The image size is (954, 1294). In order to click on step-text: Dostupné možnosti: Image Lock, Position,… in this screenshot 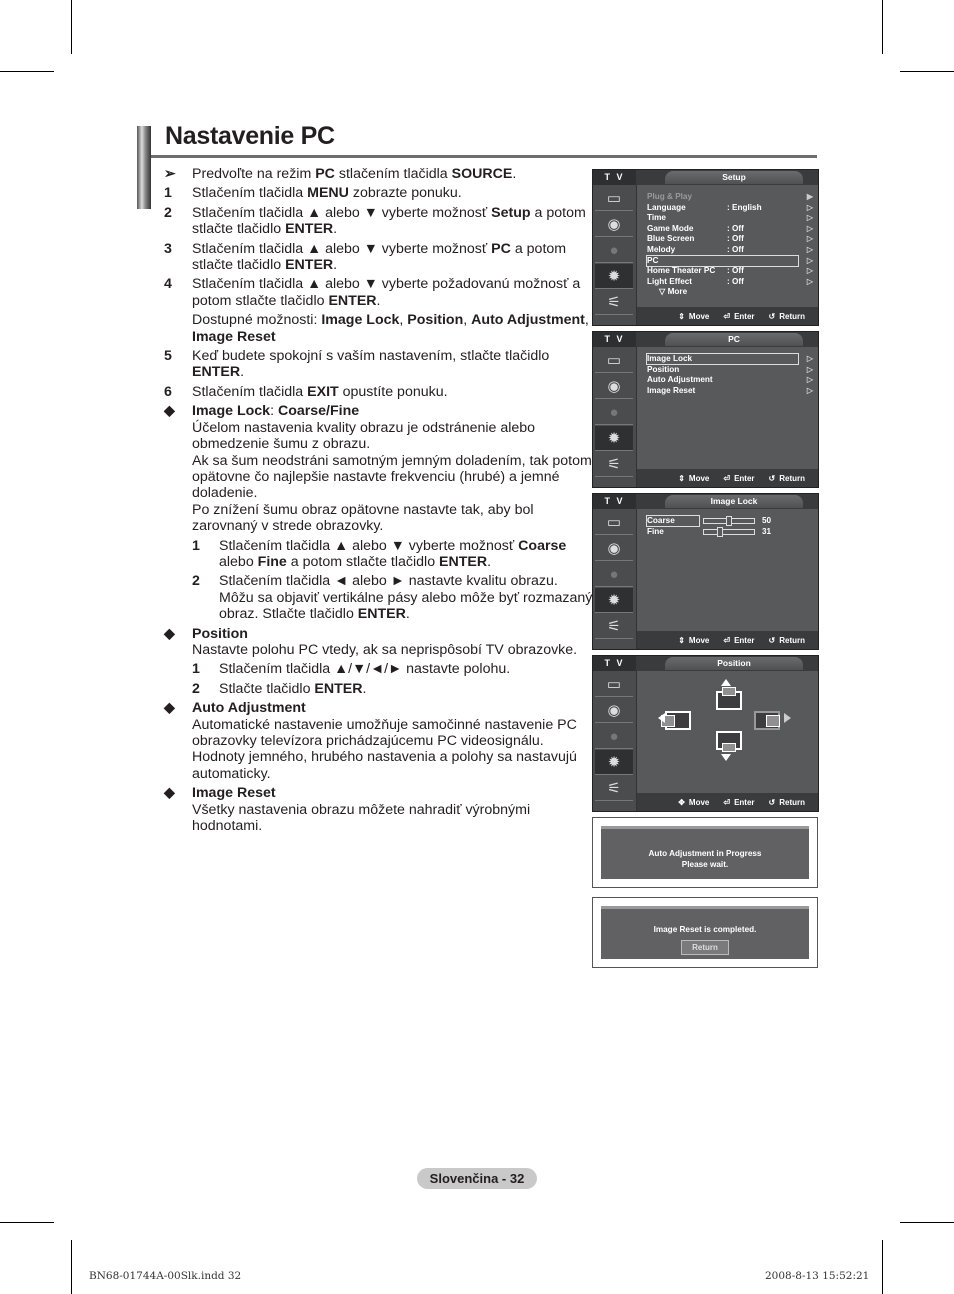, I will do `click(393, 328)`.